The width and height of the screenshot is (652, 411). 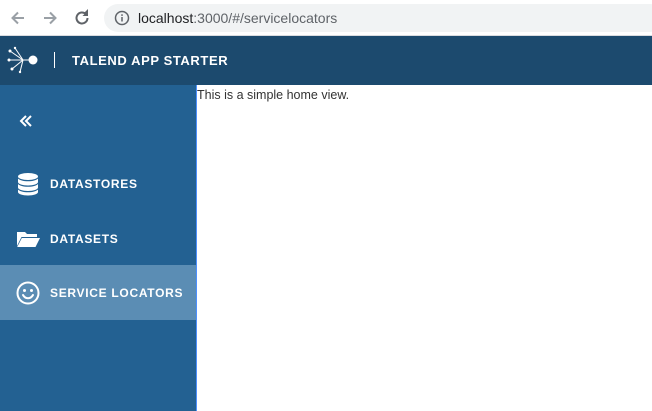 What do you see at coordinates (28, 292) in the screenshot?
I see `smiley-icon` at bounding box center [28, 292].